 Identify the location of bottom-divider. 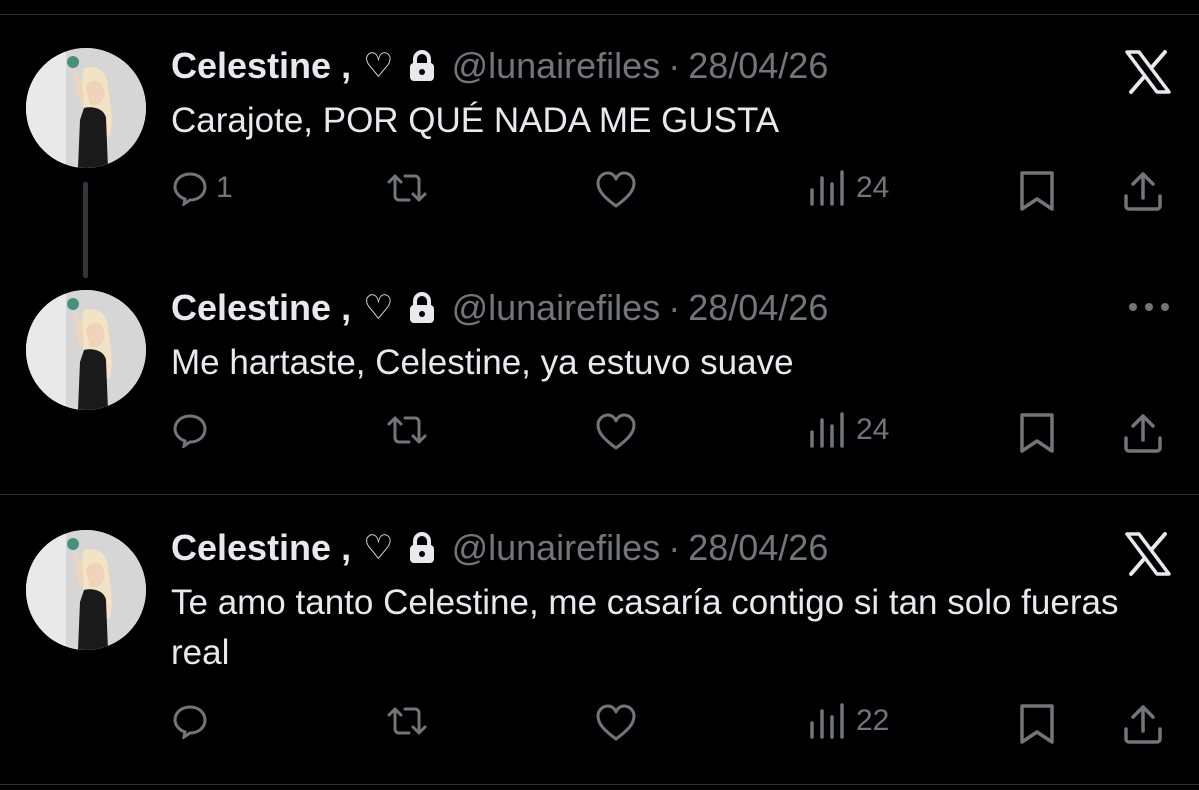
(599, 784).